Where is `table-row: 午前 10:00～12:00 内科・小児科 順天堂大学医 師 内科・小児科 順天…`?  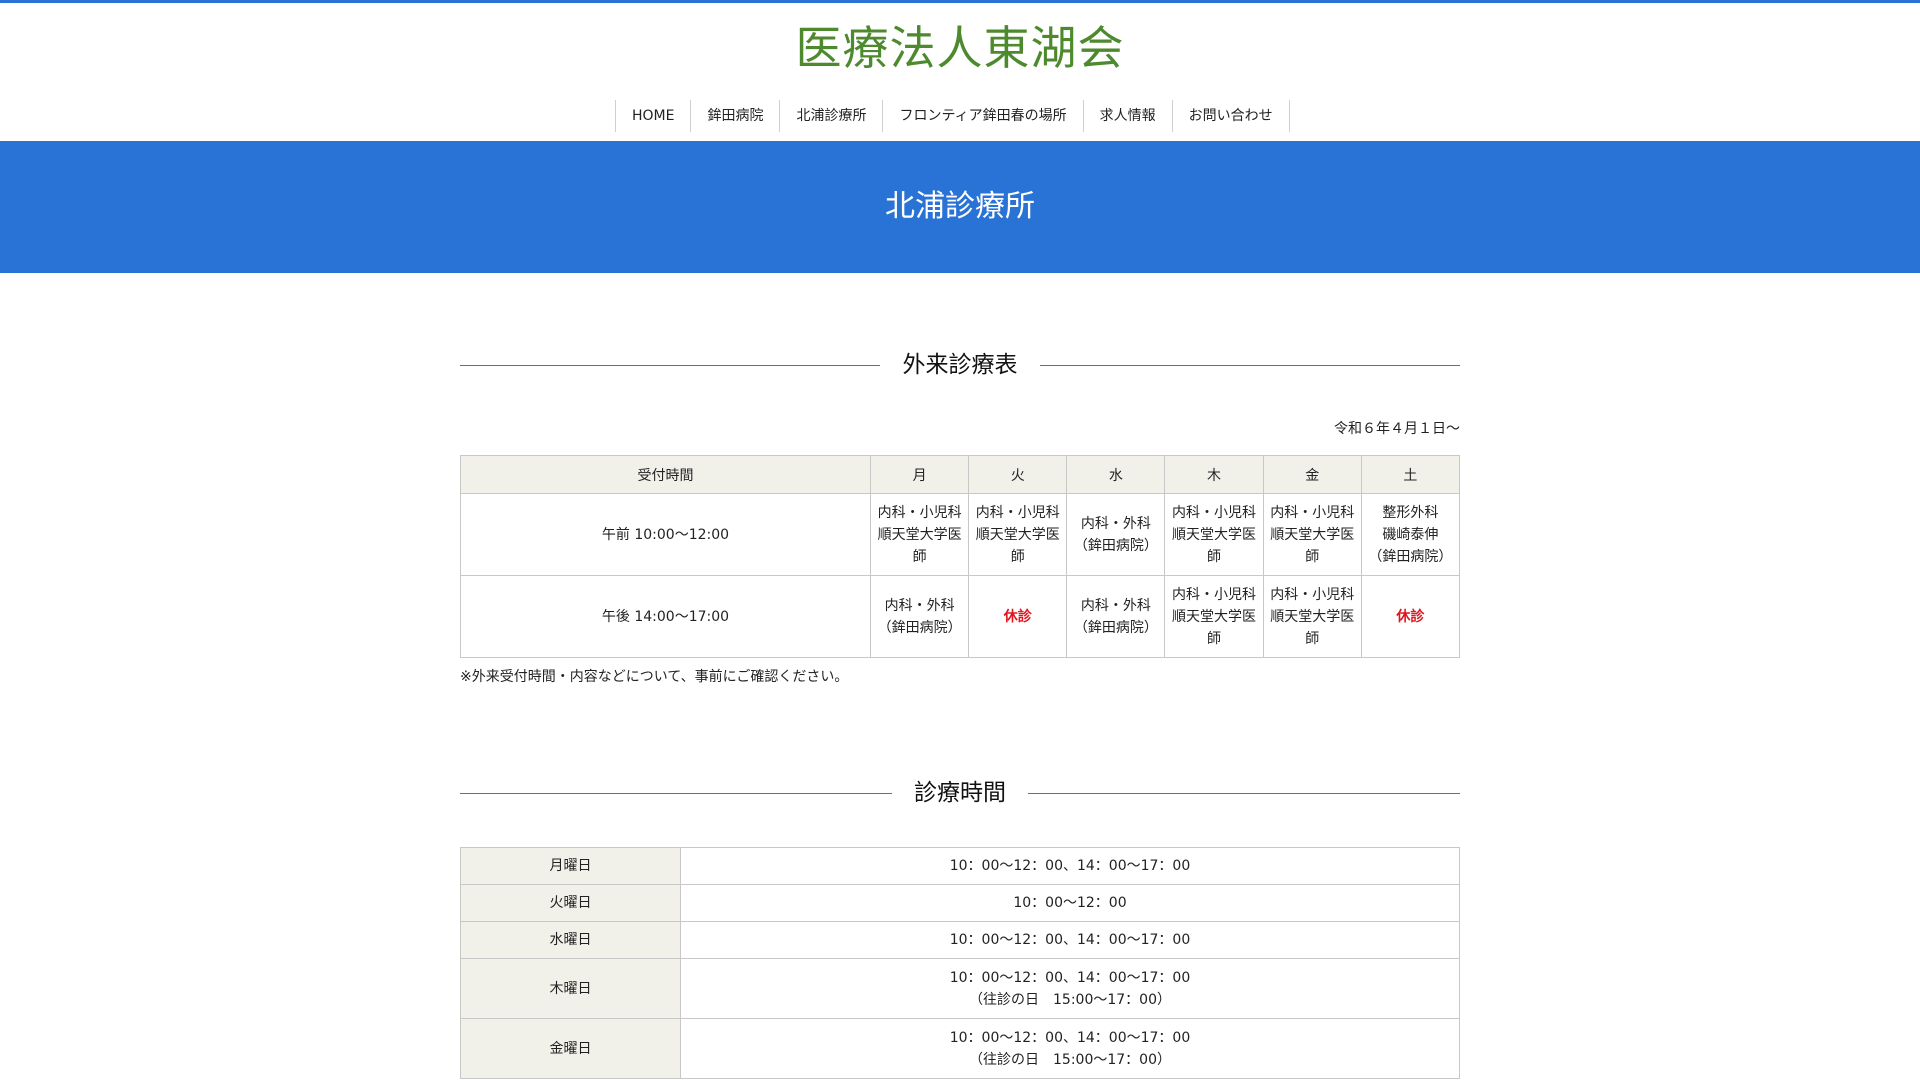 table-row: 午前 10:00～12:00 内科・小児科 順天堂大学医 師 内科・小児科 順天… is located at coordinates (960, 534).